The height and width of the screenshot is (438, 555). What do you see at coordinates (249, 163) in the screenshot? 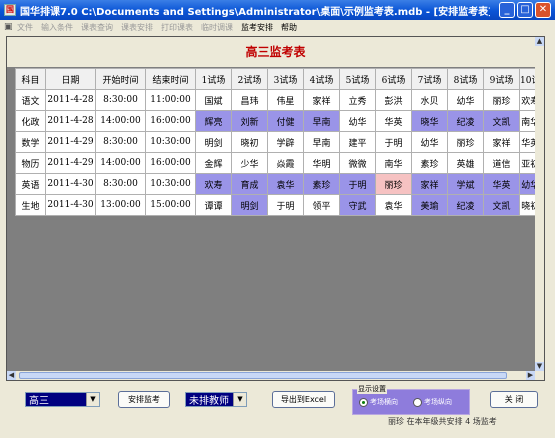
I see `table-cell: 少华` at bounding box center [249, 163].